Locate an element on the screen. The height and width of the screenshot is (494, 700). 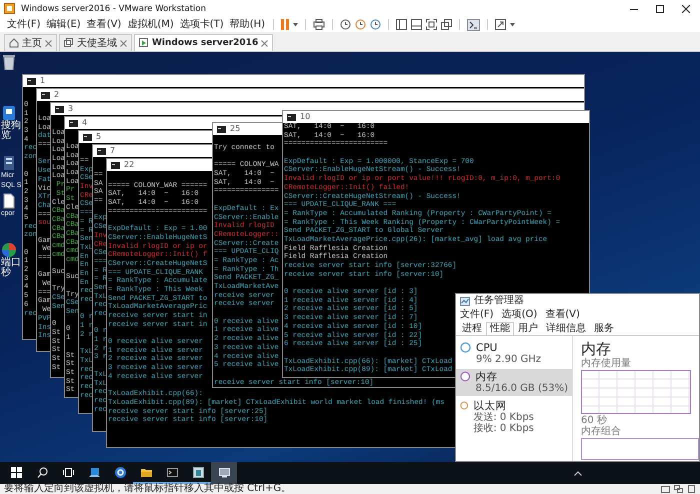
task-view-icon is located at coordinates (68, 472).